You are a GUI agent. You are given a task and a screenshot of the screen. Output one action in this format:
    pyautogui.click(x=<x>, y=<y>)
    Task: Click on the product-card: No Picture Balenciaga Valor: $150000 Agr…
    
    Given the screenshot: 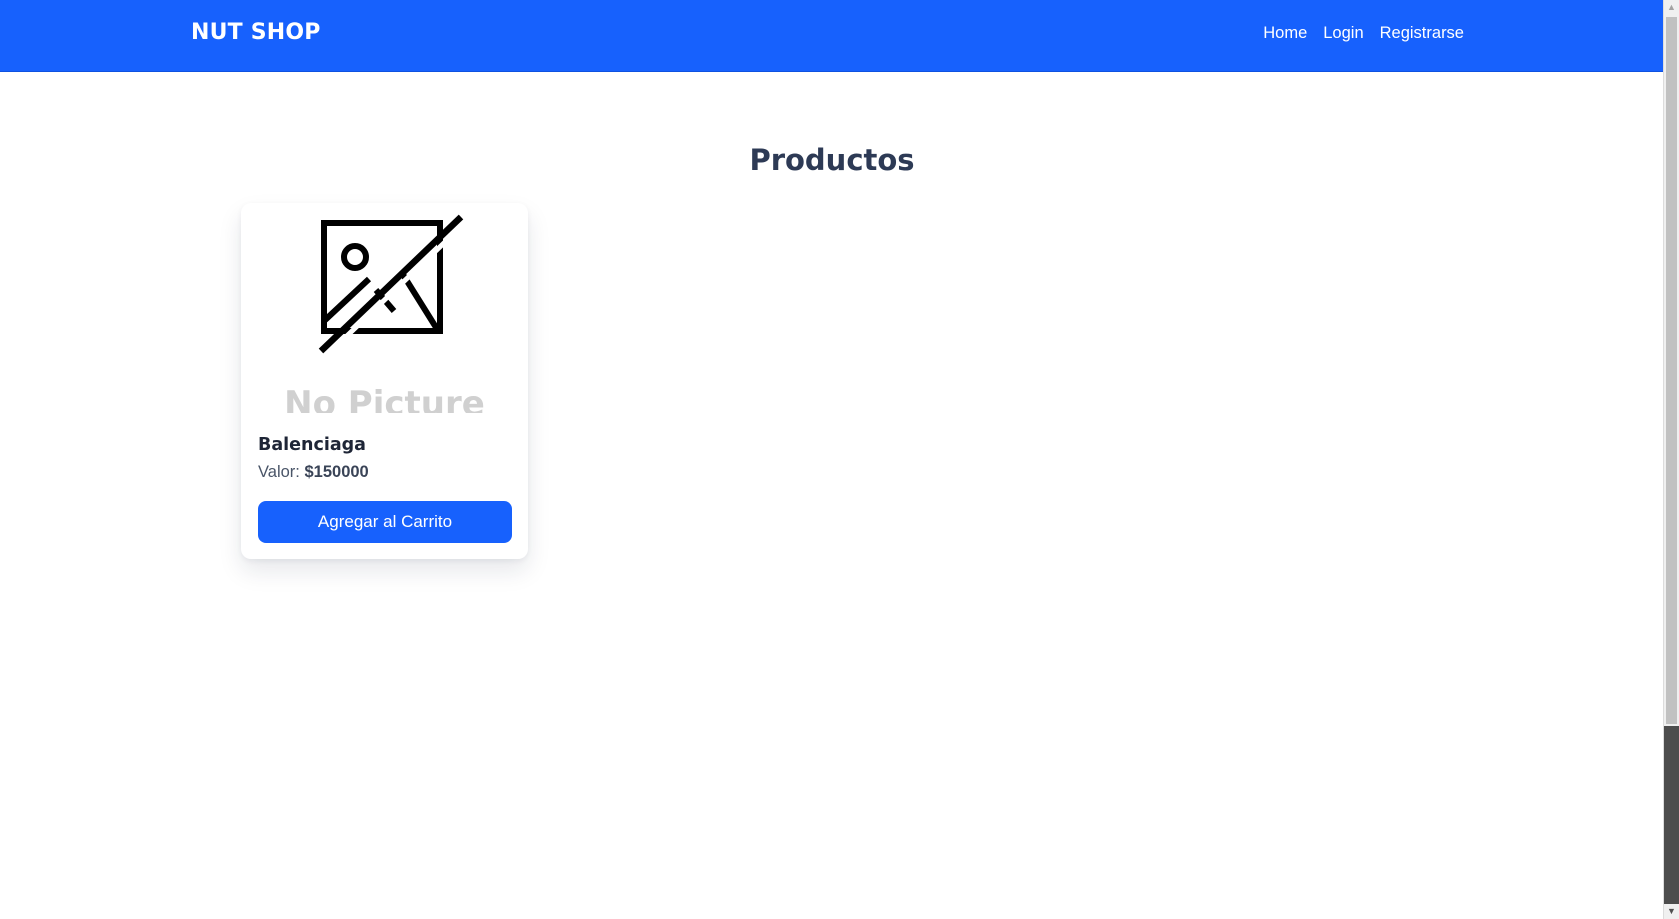 What is the action you would take?
    pyautogui.click(x=384, y=381)
    